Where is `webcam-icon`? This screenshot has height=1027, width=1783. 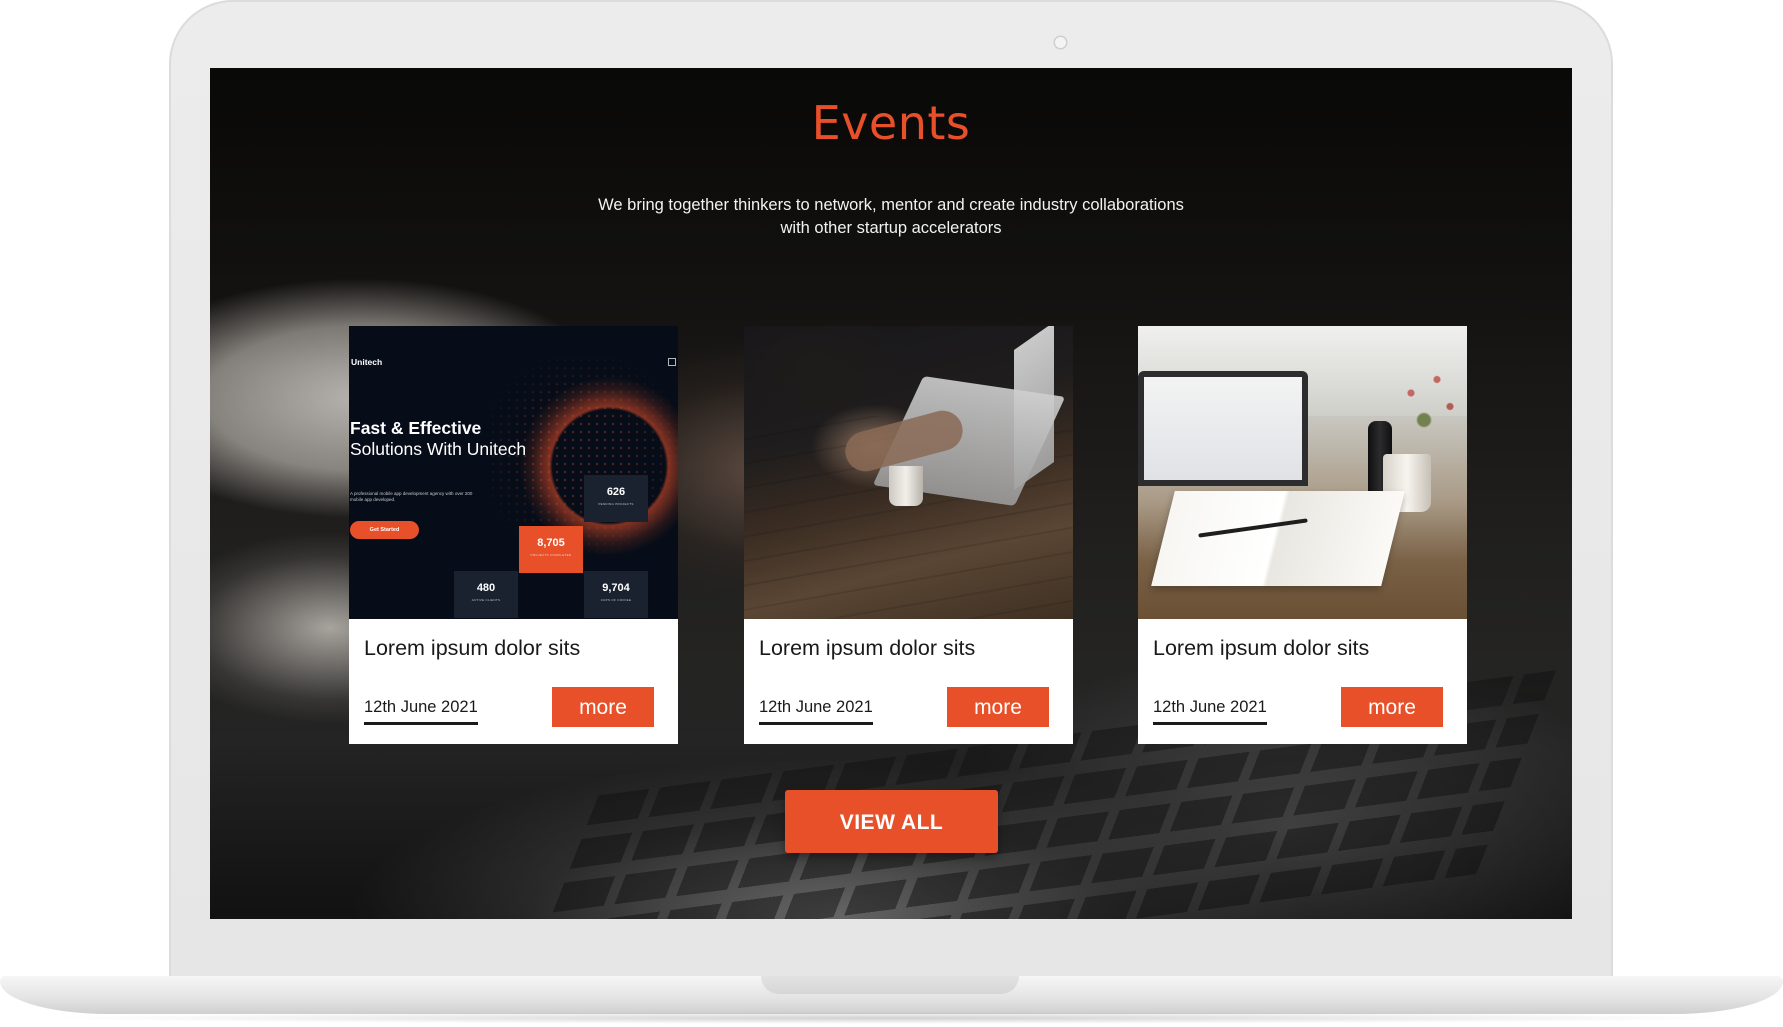
webcam-icon is located at coordinates (1060, 42).